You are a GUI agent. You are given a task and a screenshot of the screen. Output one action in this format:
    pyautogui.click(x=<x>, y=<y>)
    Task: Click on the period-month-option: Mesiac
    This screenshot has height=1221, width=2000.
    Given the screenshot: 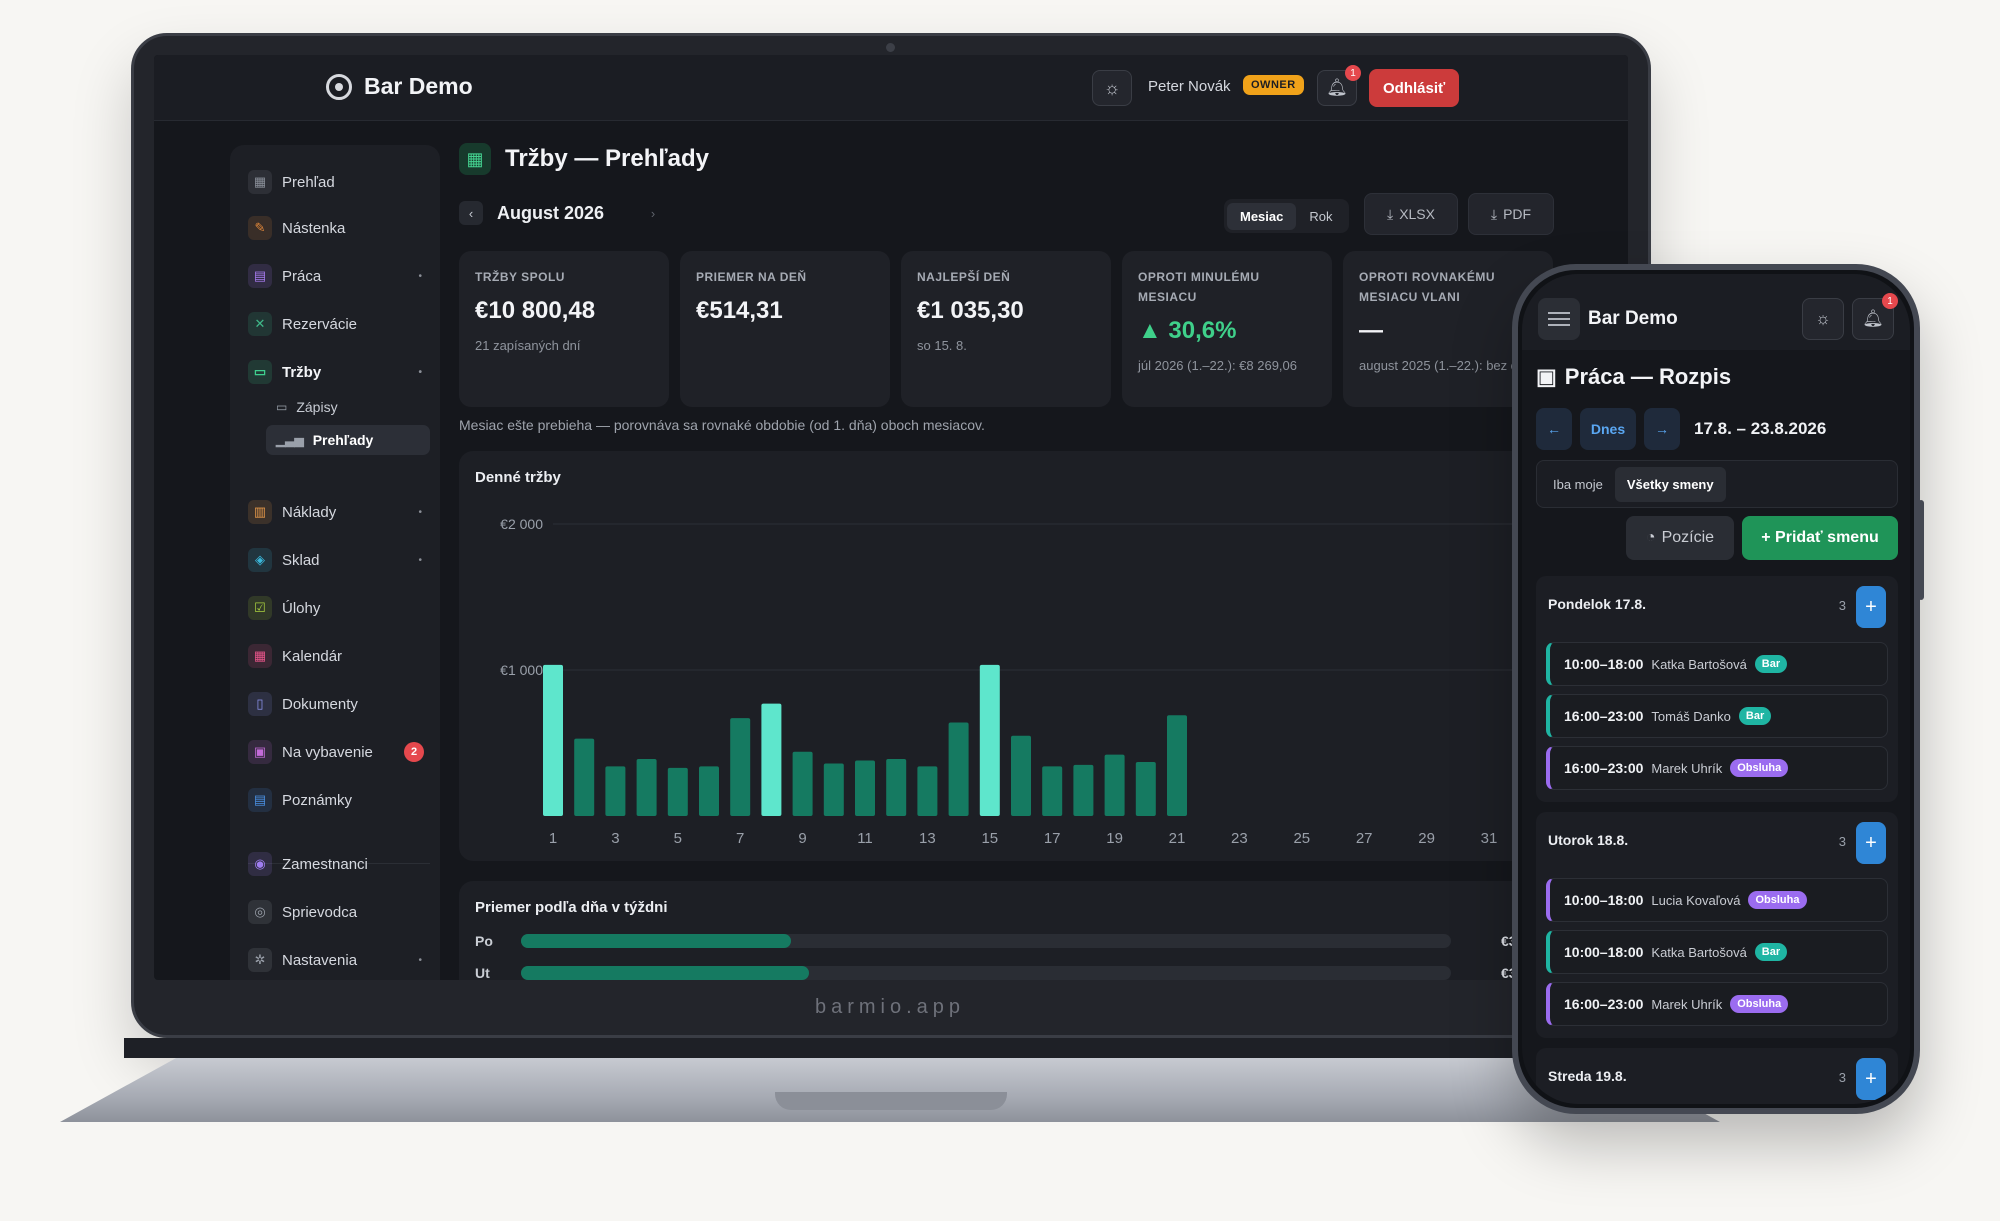 What is the action you would take?
    pyautogui.click(x=1262, y=216)
    